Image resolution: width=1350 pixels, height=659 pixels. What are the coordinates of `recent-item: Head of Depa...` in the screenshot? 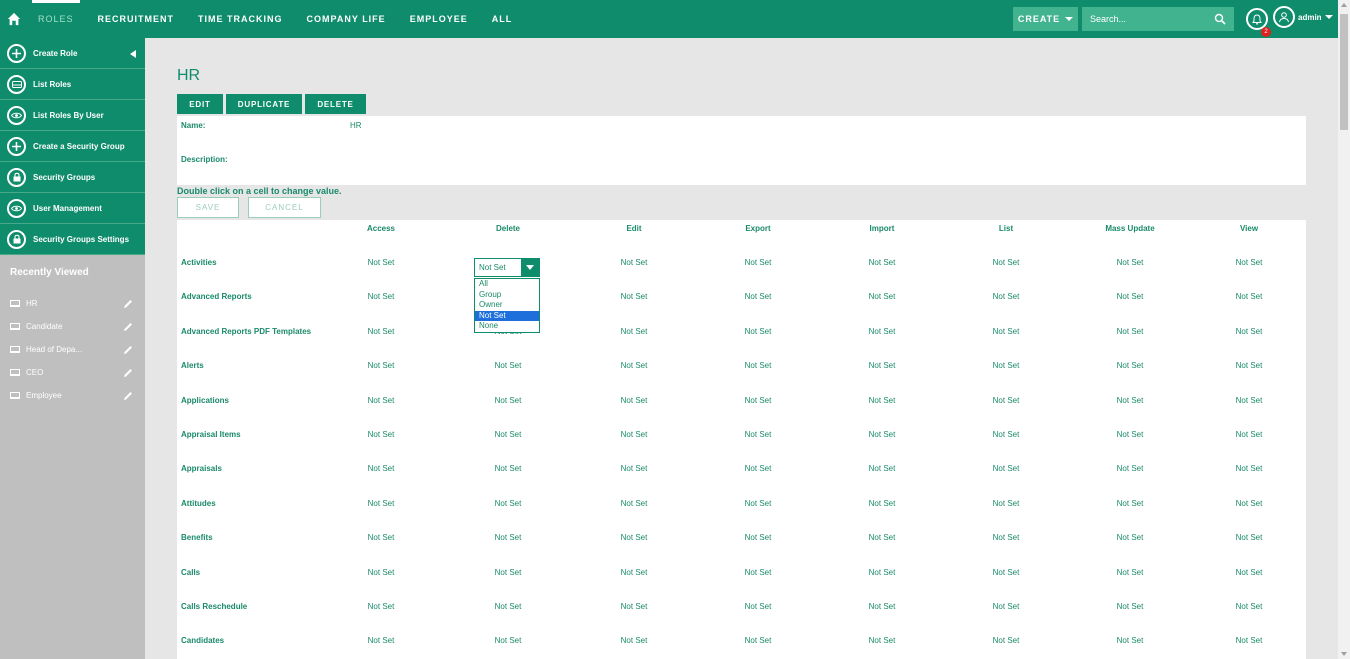 It's located at (72, 349).